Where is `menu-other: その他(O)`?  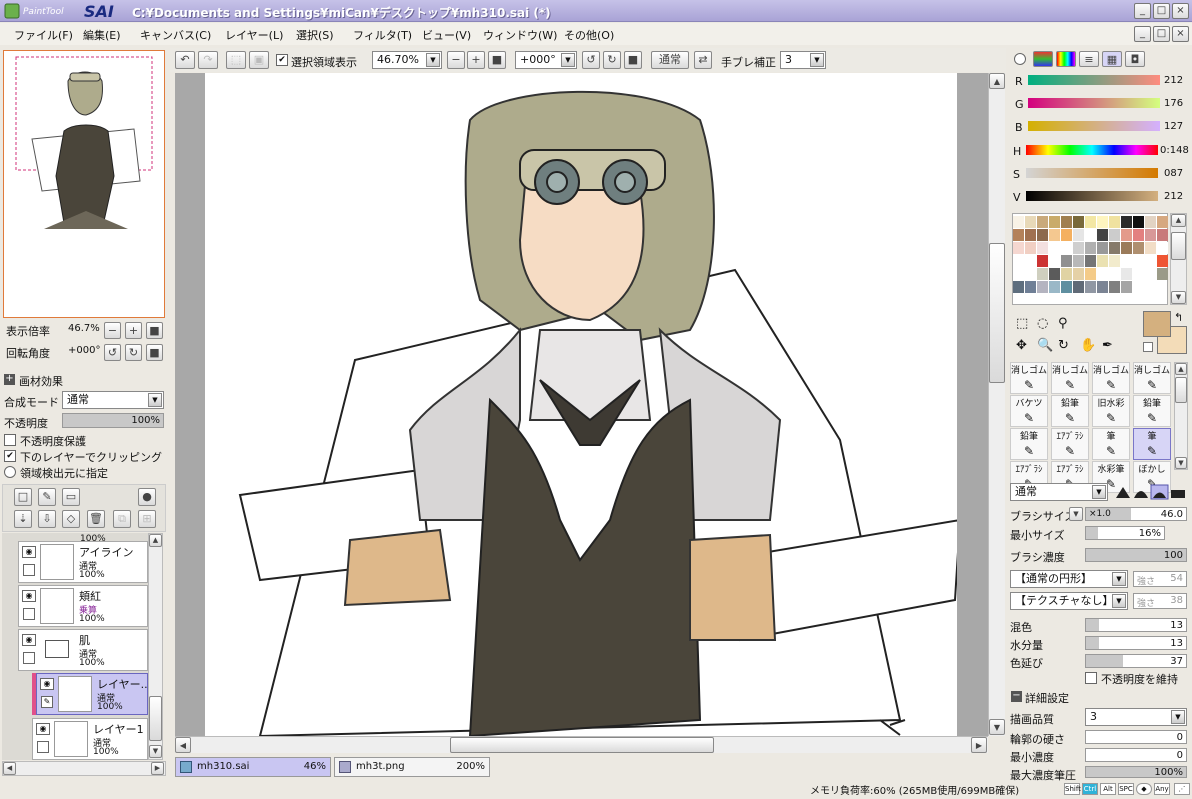 menu-other: その他(O) is located at coordinates (589, 35).